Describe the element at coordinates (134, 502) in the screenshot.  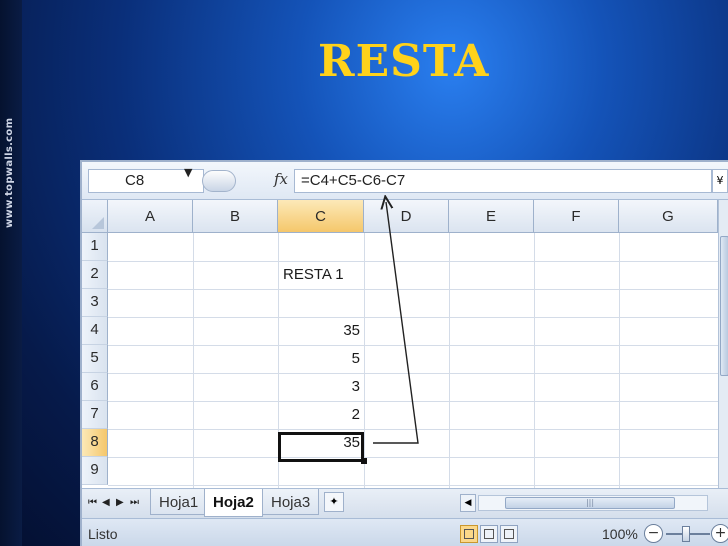
I see `last-sheet-icon: ⏭` at that location.